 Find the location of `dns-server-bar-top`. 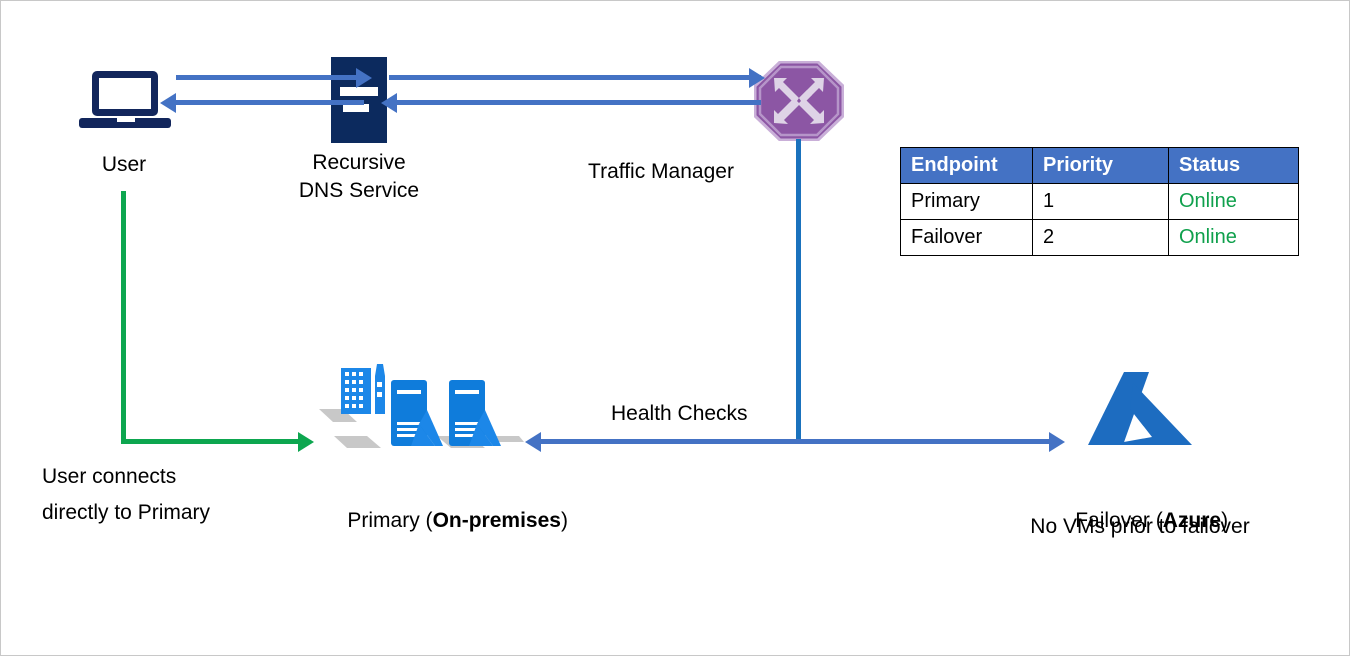

dns-server-bar-top is located at coordinates (359, 91).